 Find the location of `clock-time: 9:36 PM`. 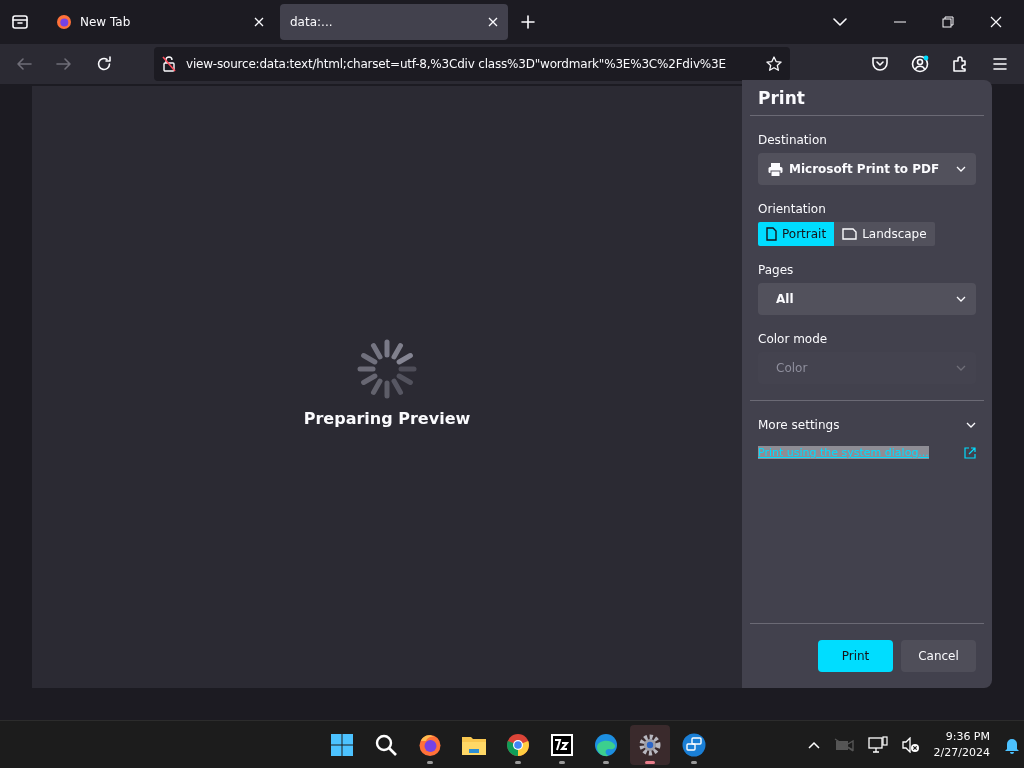

clock-time: 9:36 PM is located at coordinates (967, 736).